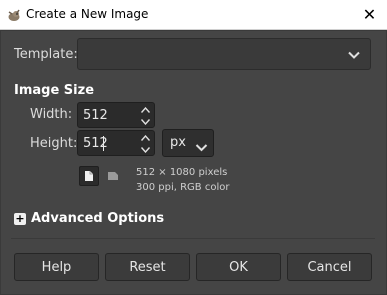  I want to click on ok-button: OK, so click(238, 267).